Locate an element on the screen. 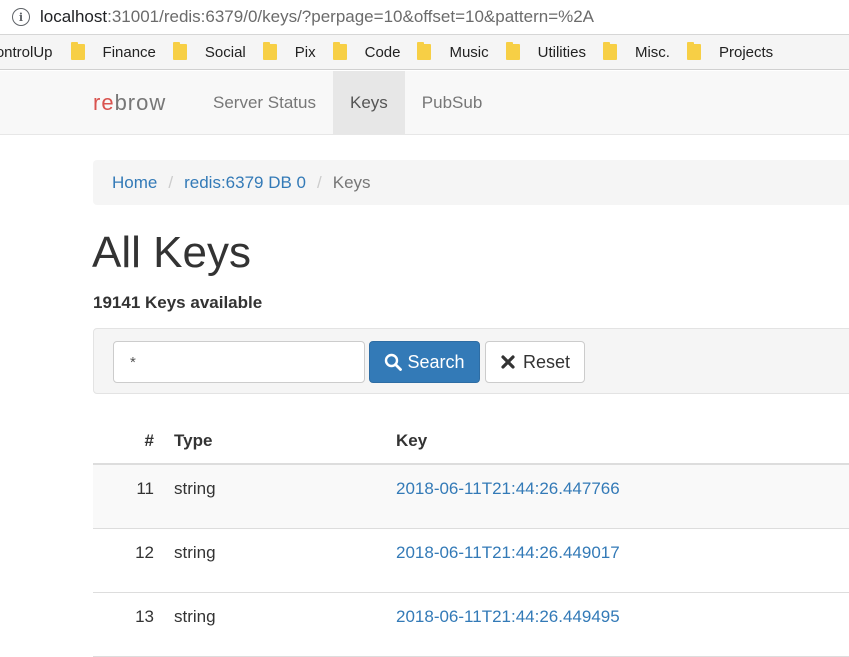 This screenshot has width=849, height=657. bookmark-music: Music is located at coordinates (453, 51).